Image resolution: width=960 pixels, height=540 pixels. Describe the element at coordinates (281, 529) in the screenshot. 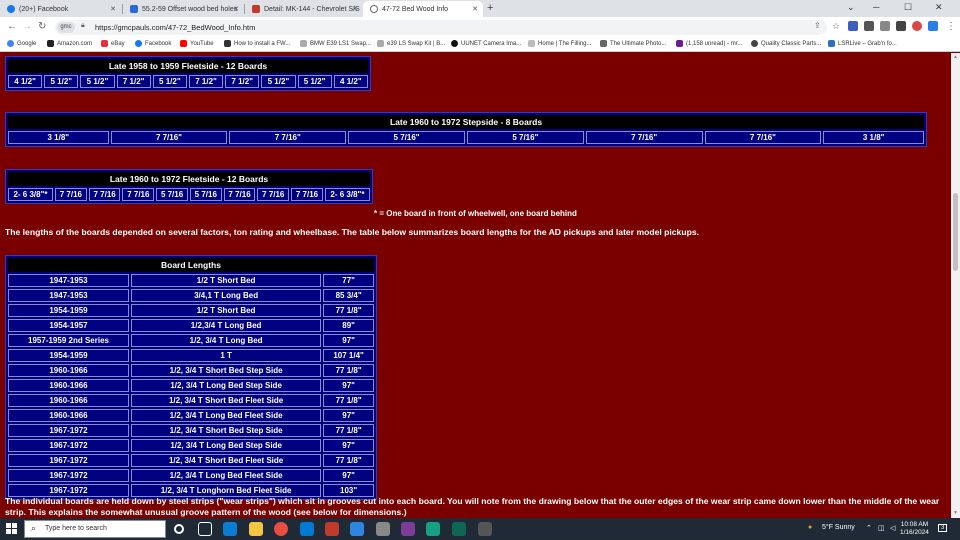

I see `chrome-icon` at that location.